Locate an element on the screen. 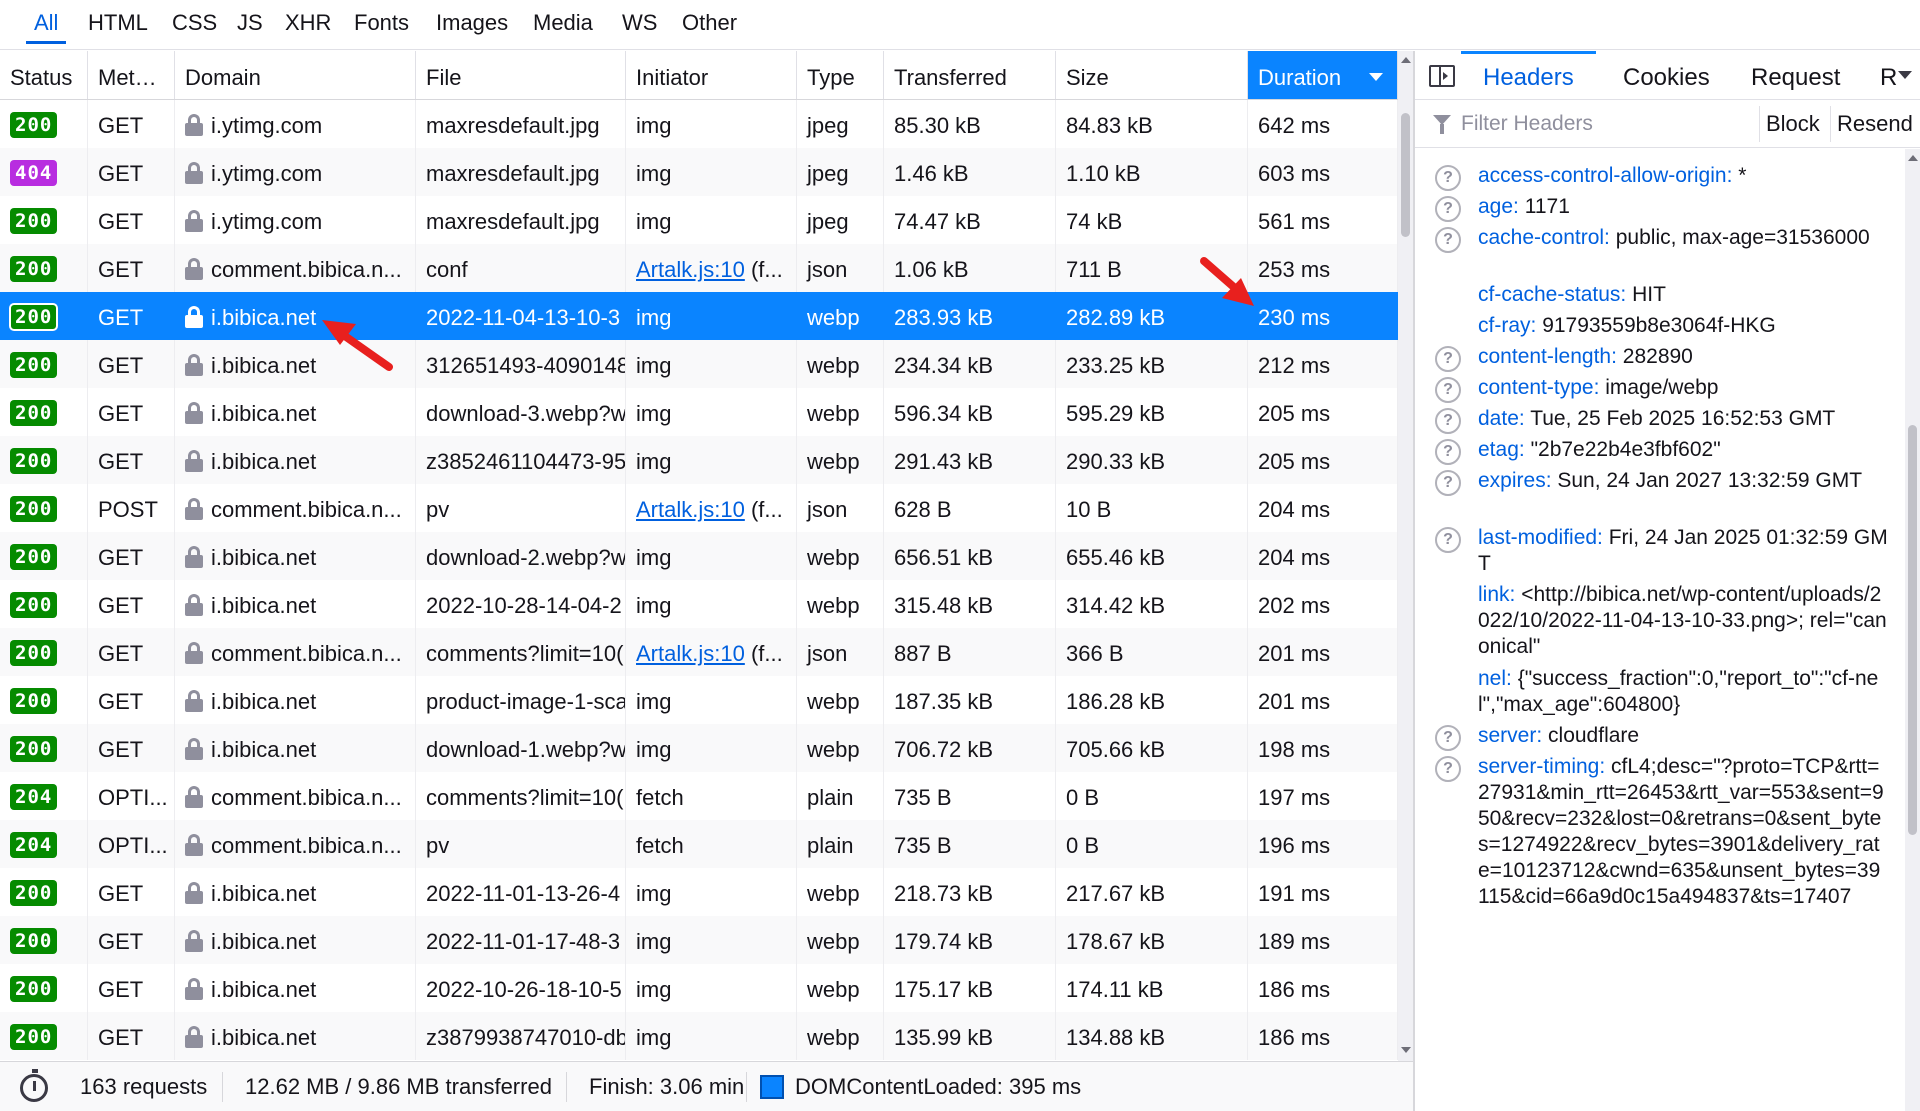  filter-tab-ws: WS is located at coordinates (639, 24).